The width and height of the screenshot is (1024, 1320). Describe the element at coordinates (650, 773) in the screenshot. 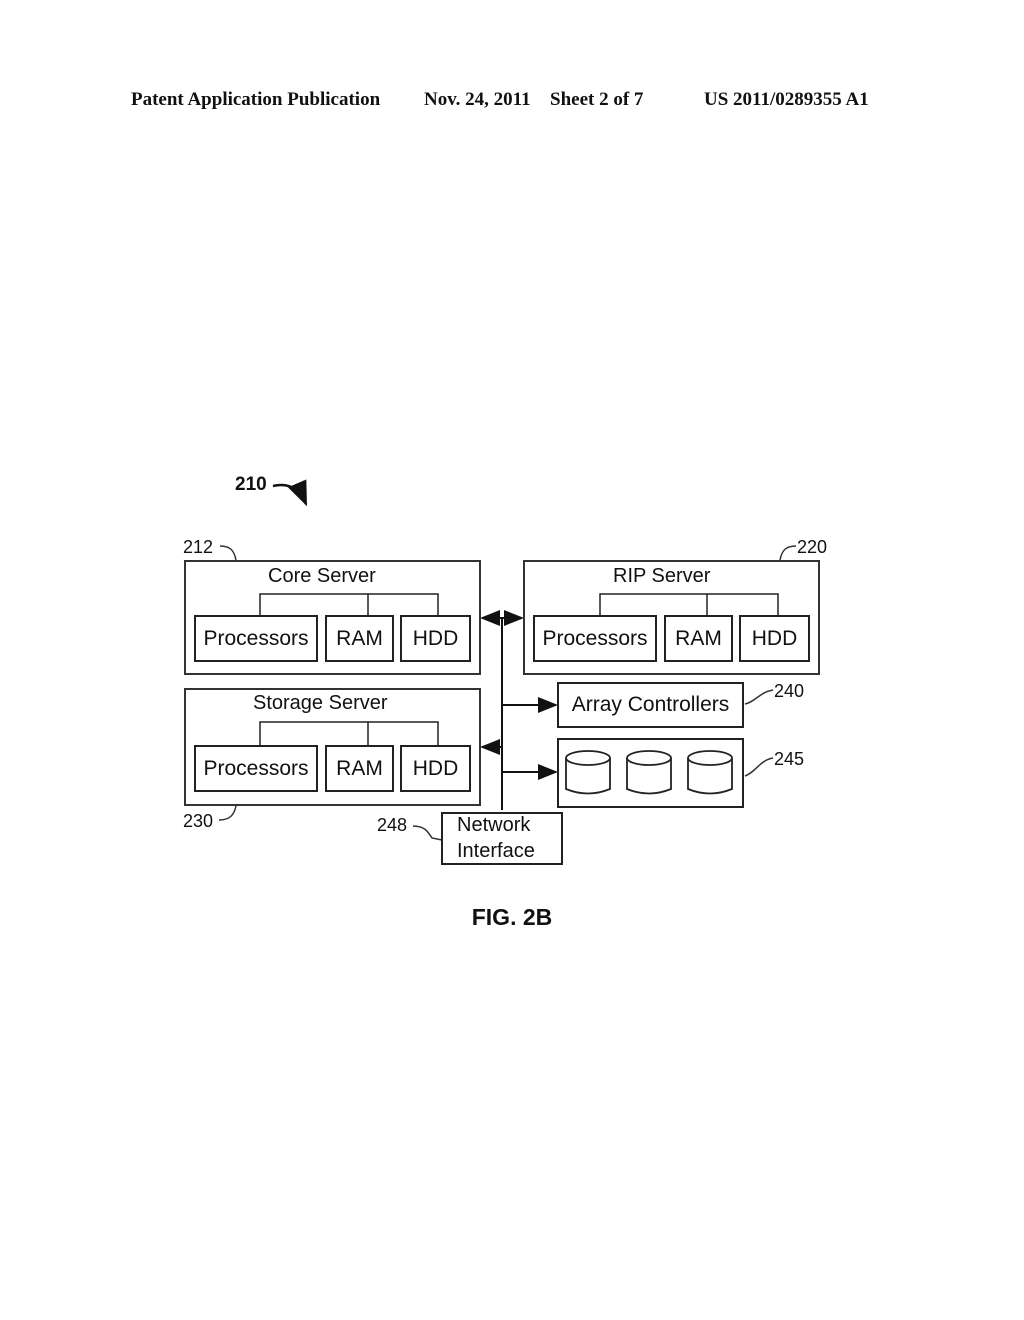

I see `disk-array-box` at that location.